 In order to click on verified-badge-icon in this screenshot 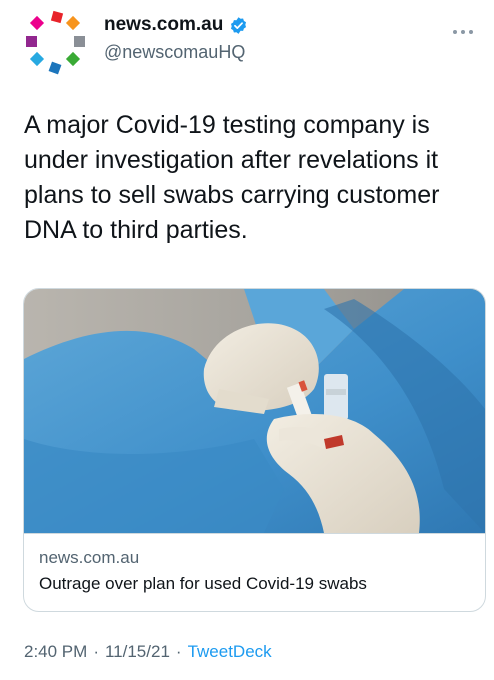, I will do `click(239, 25)`.